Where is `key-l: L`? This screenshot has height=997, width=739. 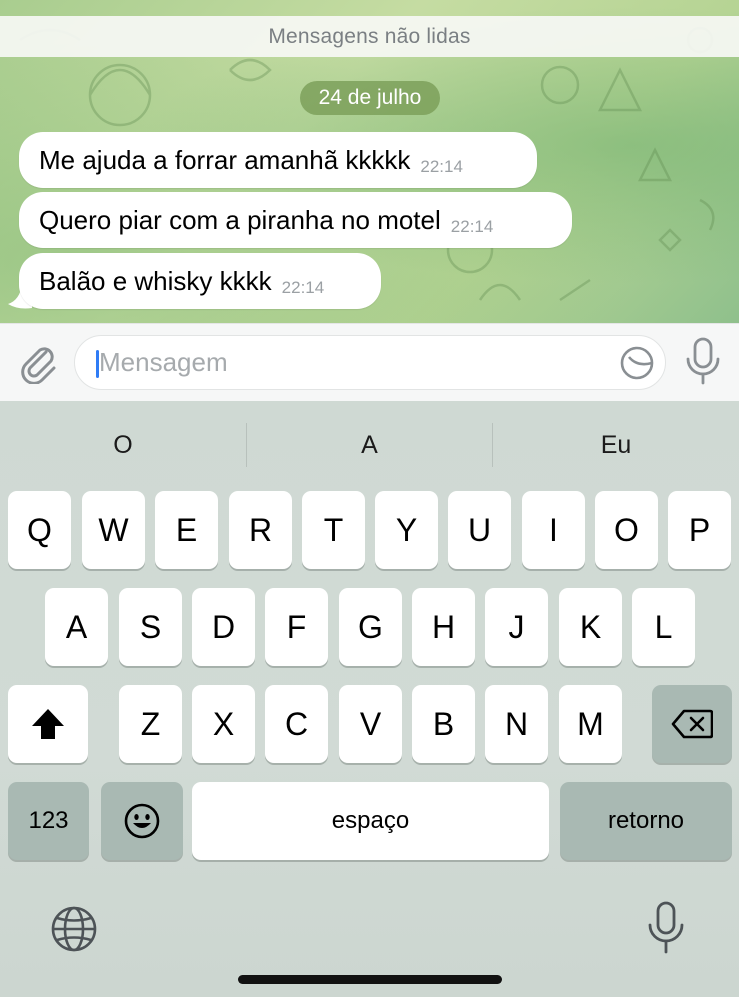
key-l: L is located at coordinates (663, 627).